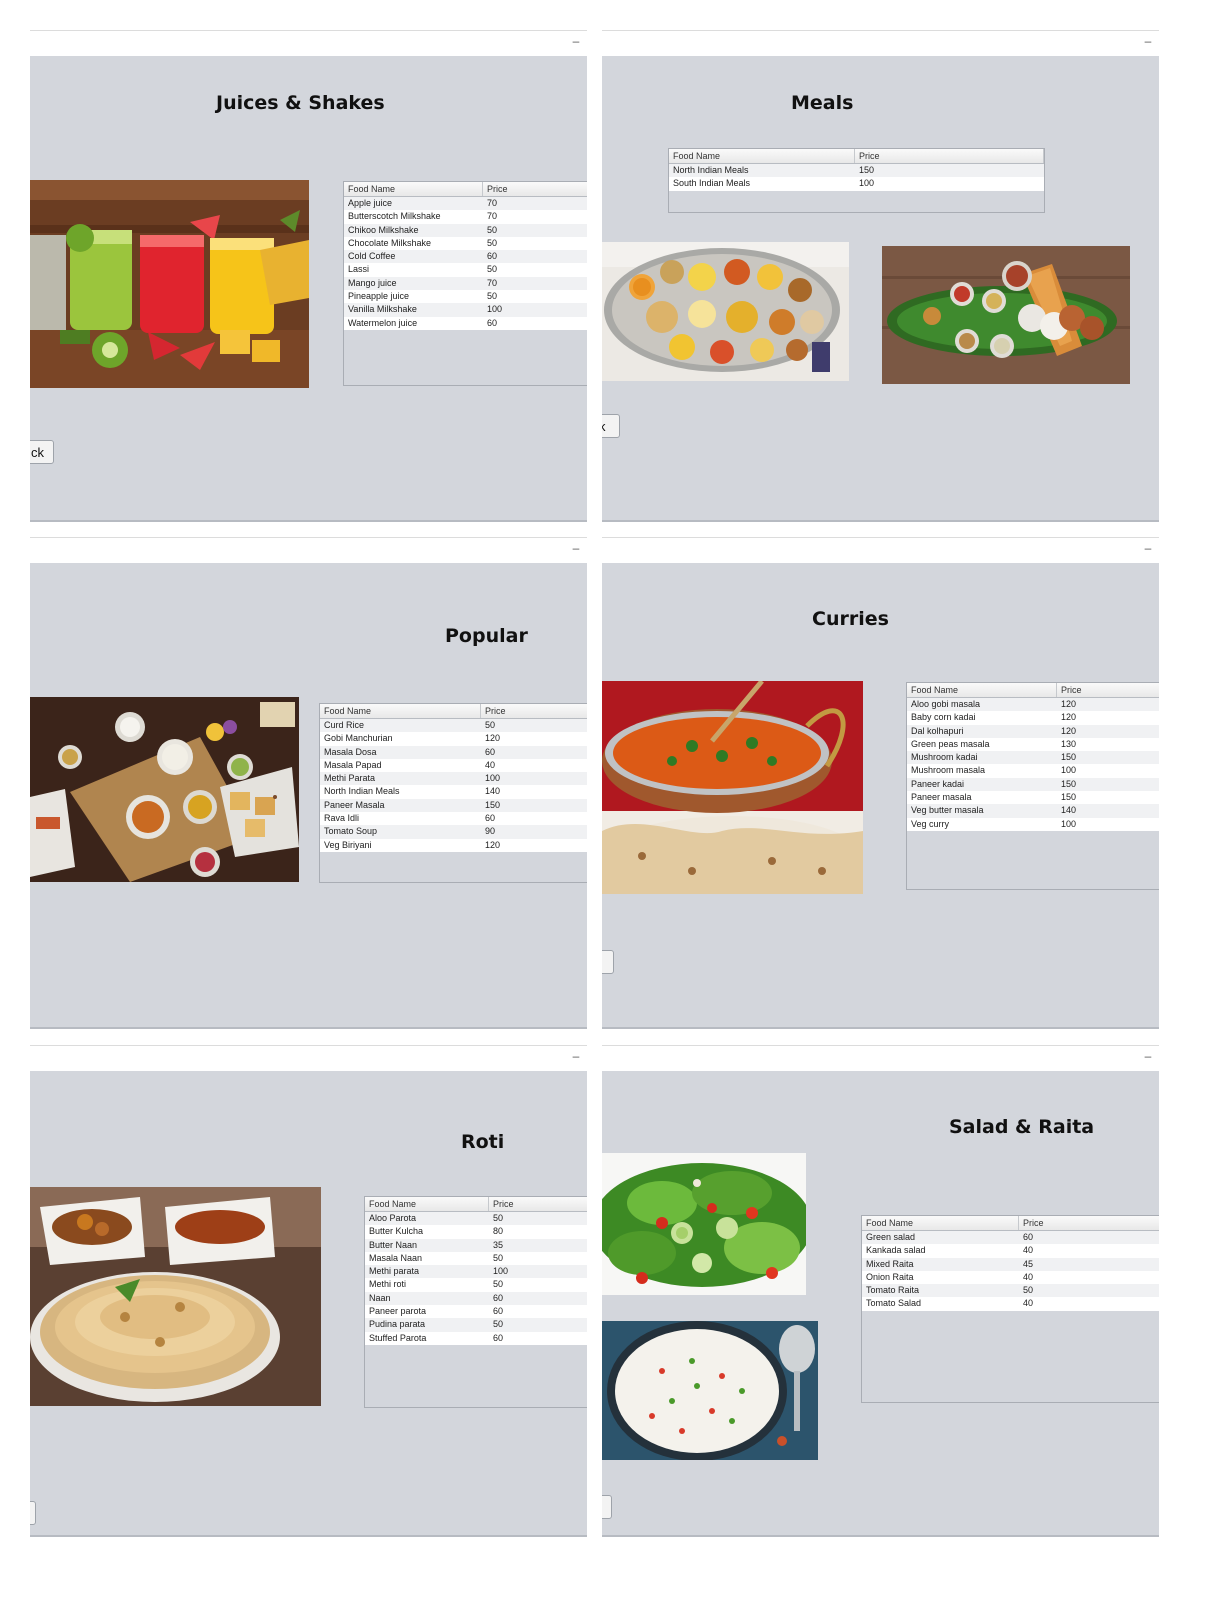 This screenshot has height=1600, width=1213. I want to click on food-name-cell: Masala Dosa, so click(350, 751).